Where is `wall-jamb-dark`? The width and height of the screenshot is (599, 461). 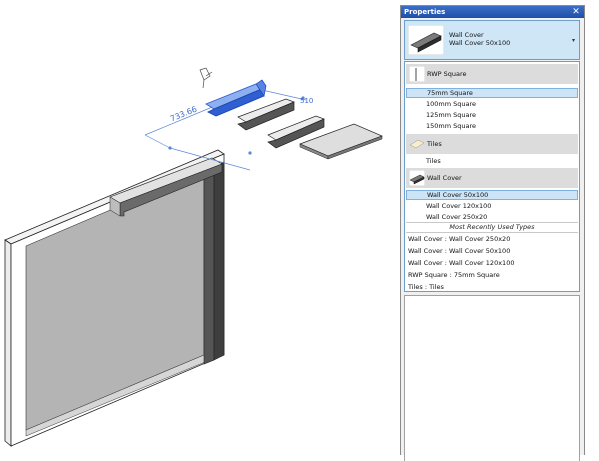 wall-jamb-dark is located at coordinates (209, 265).